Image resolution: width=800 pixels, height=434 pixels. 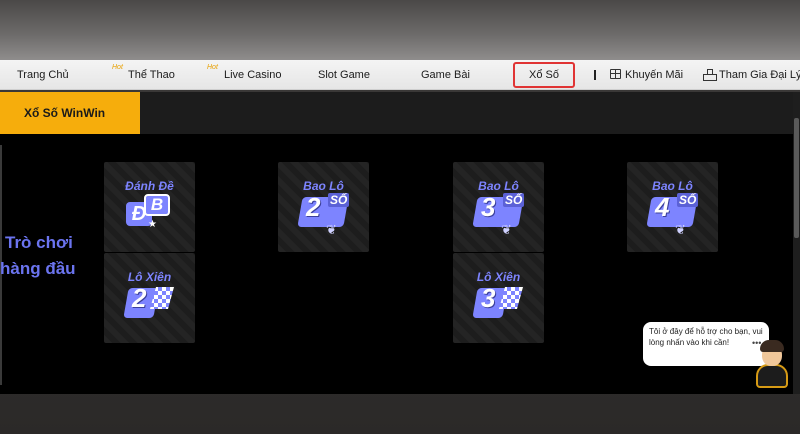 What do you see at coordinates (38, 268) in the screenshot?
I see `headline-line-2: hàng đầu` at bounding box center [38, 268].